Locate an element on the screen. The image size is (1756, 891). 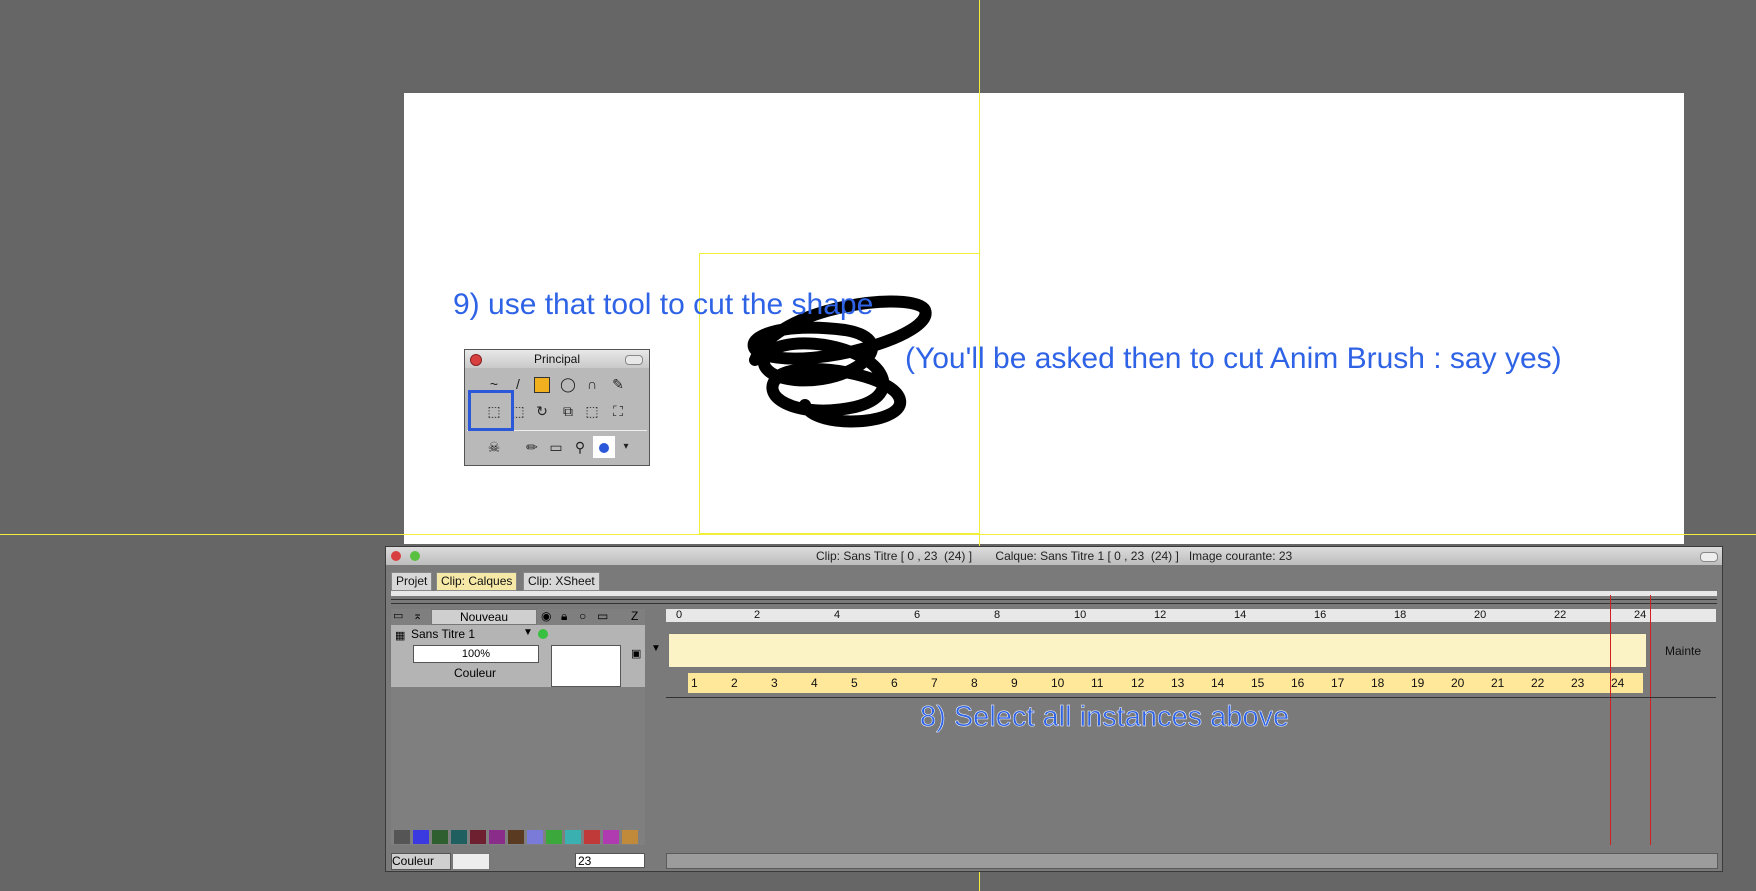
ruler-tick: 10 is located at coordinates (1080, 615).